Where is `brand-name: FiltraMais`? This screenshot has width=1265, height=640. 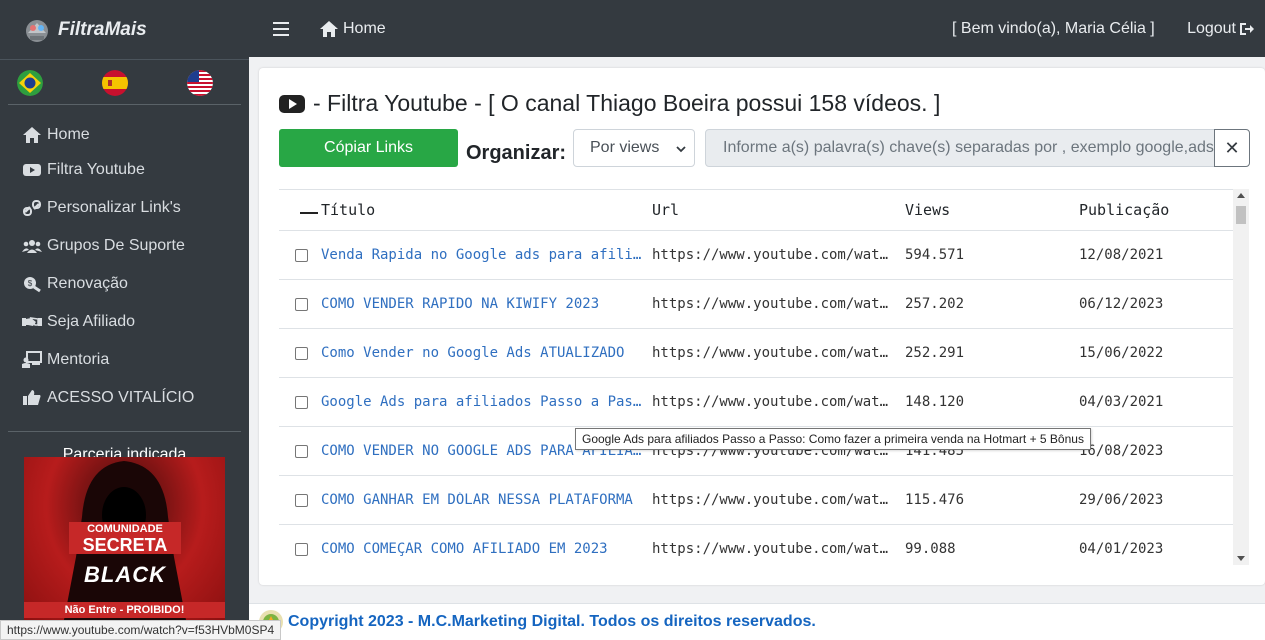
brand-name: FiltraMais is located at coordinates (102, 29).